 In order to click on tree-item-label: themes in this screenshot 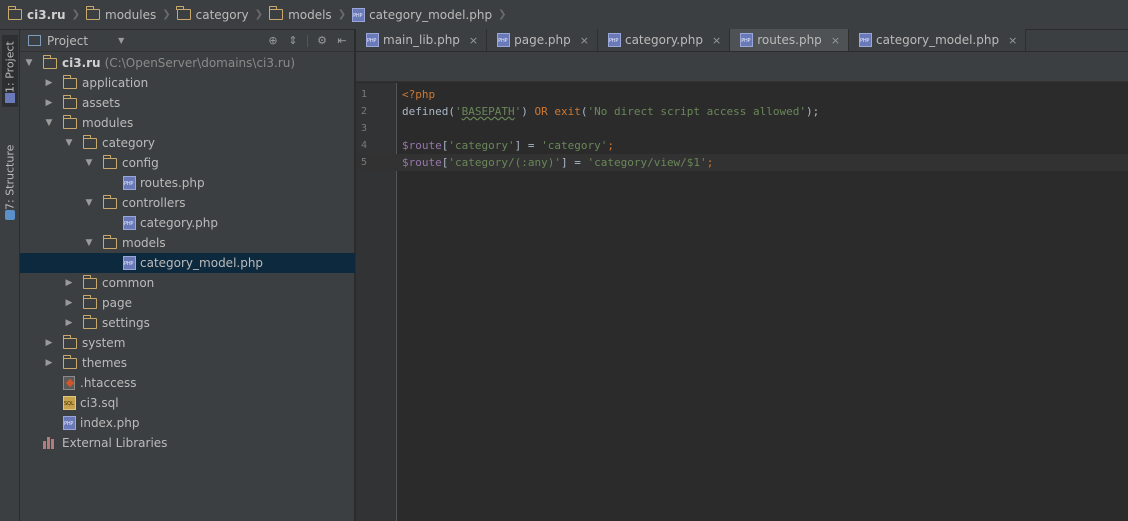, I will do `click(105, 363)`.